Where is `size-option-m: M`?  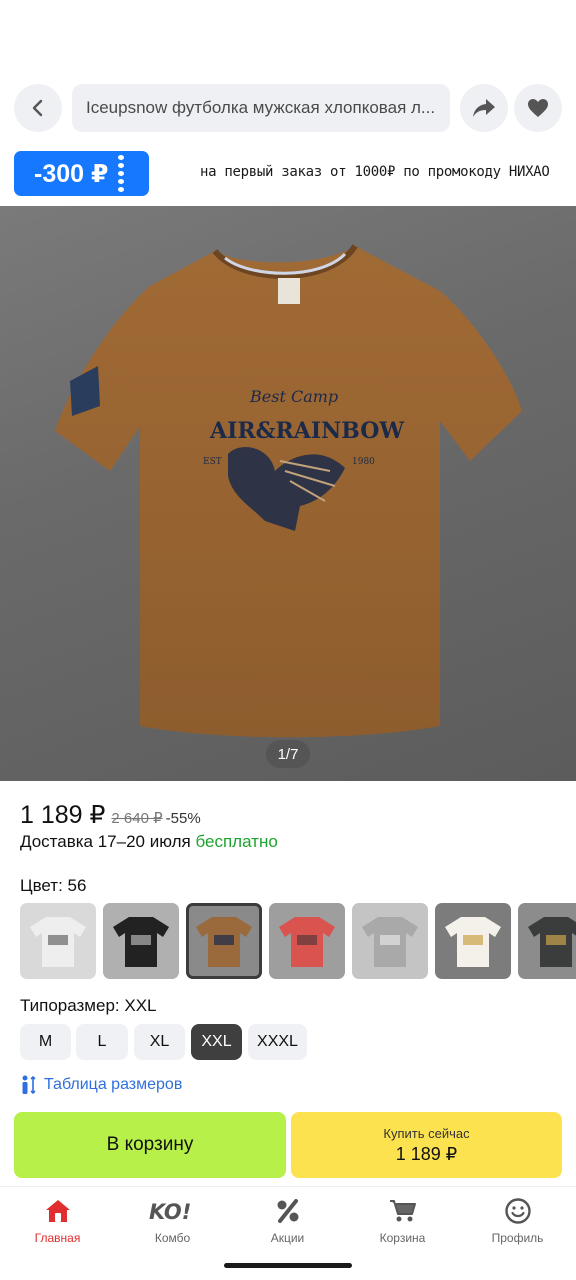
size-option-m: M is located at coordinates (45, 1042).